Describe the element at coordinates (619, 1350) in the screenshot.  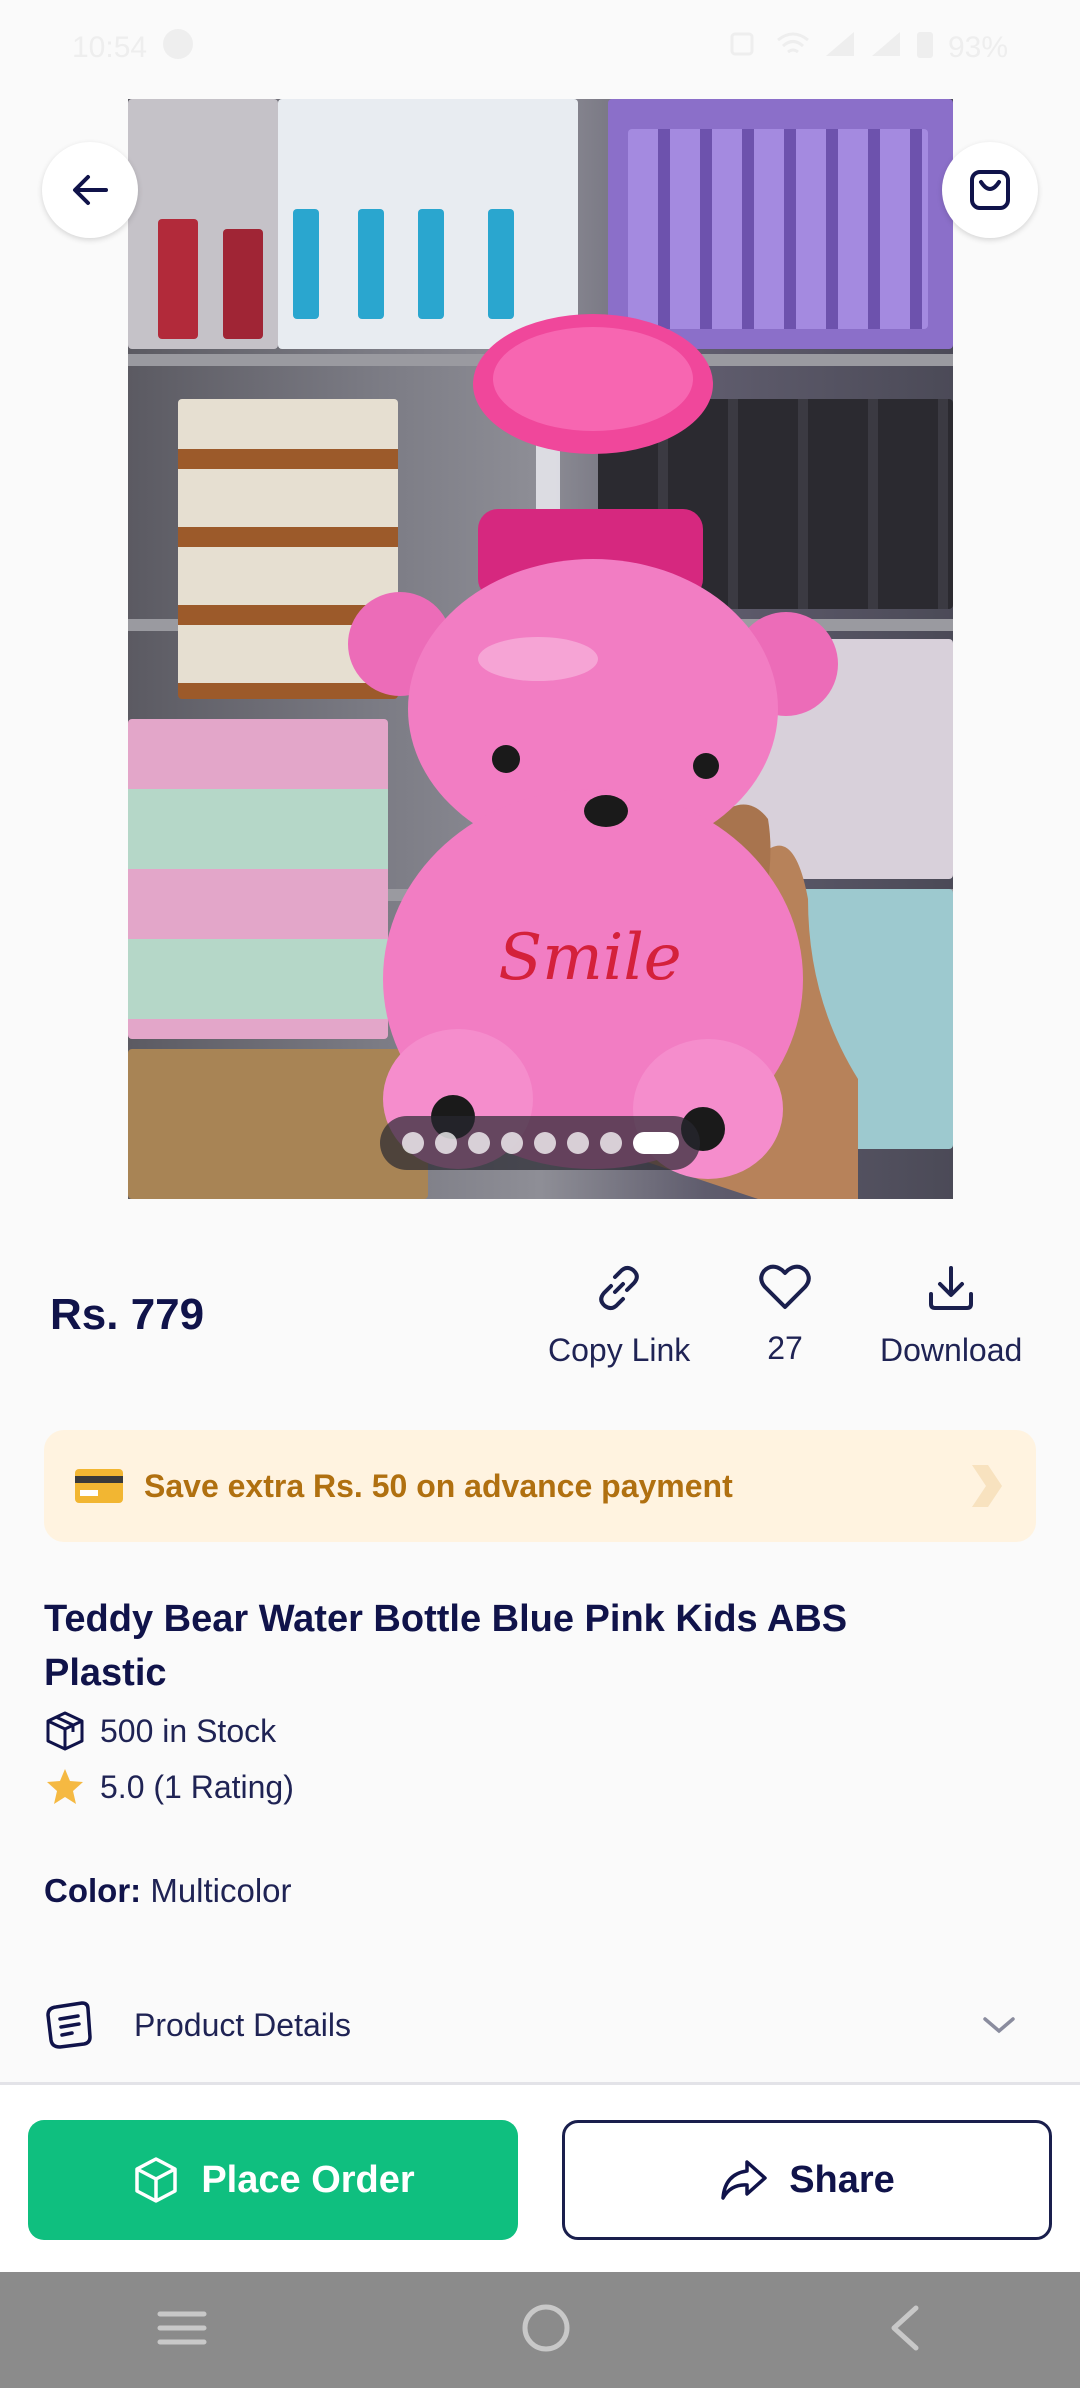
I see `copy-link-label: Copy Link` at that location.